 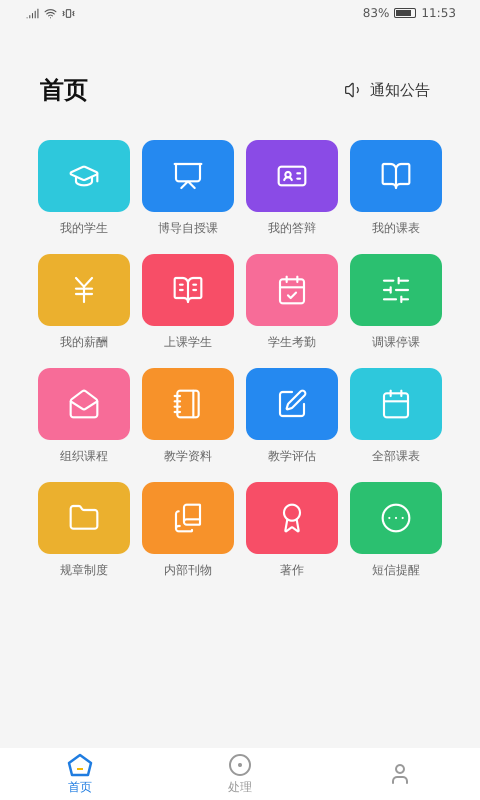 I want to click on calendar-icon, so click(x=396, y=404).